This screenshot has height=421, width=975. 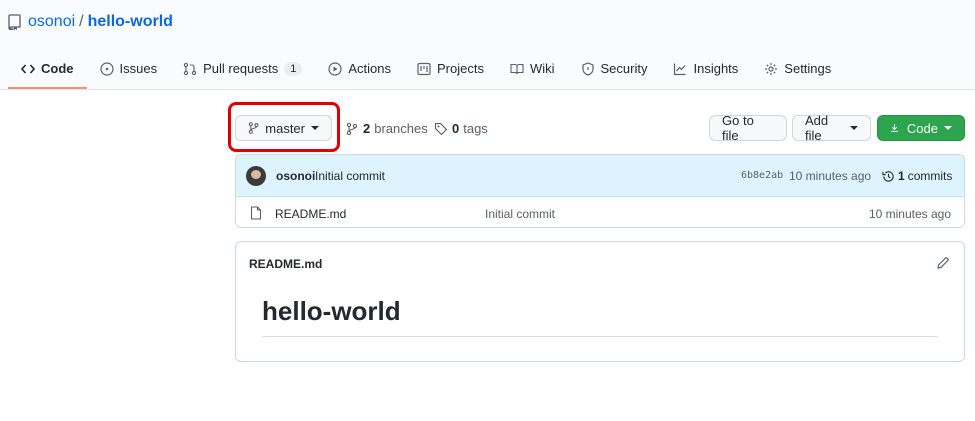 I want to click on repo-icon, so click(x=14, y=22).